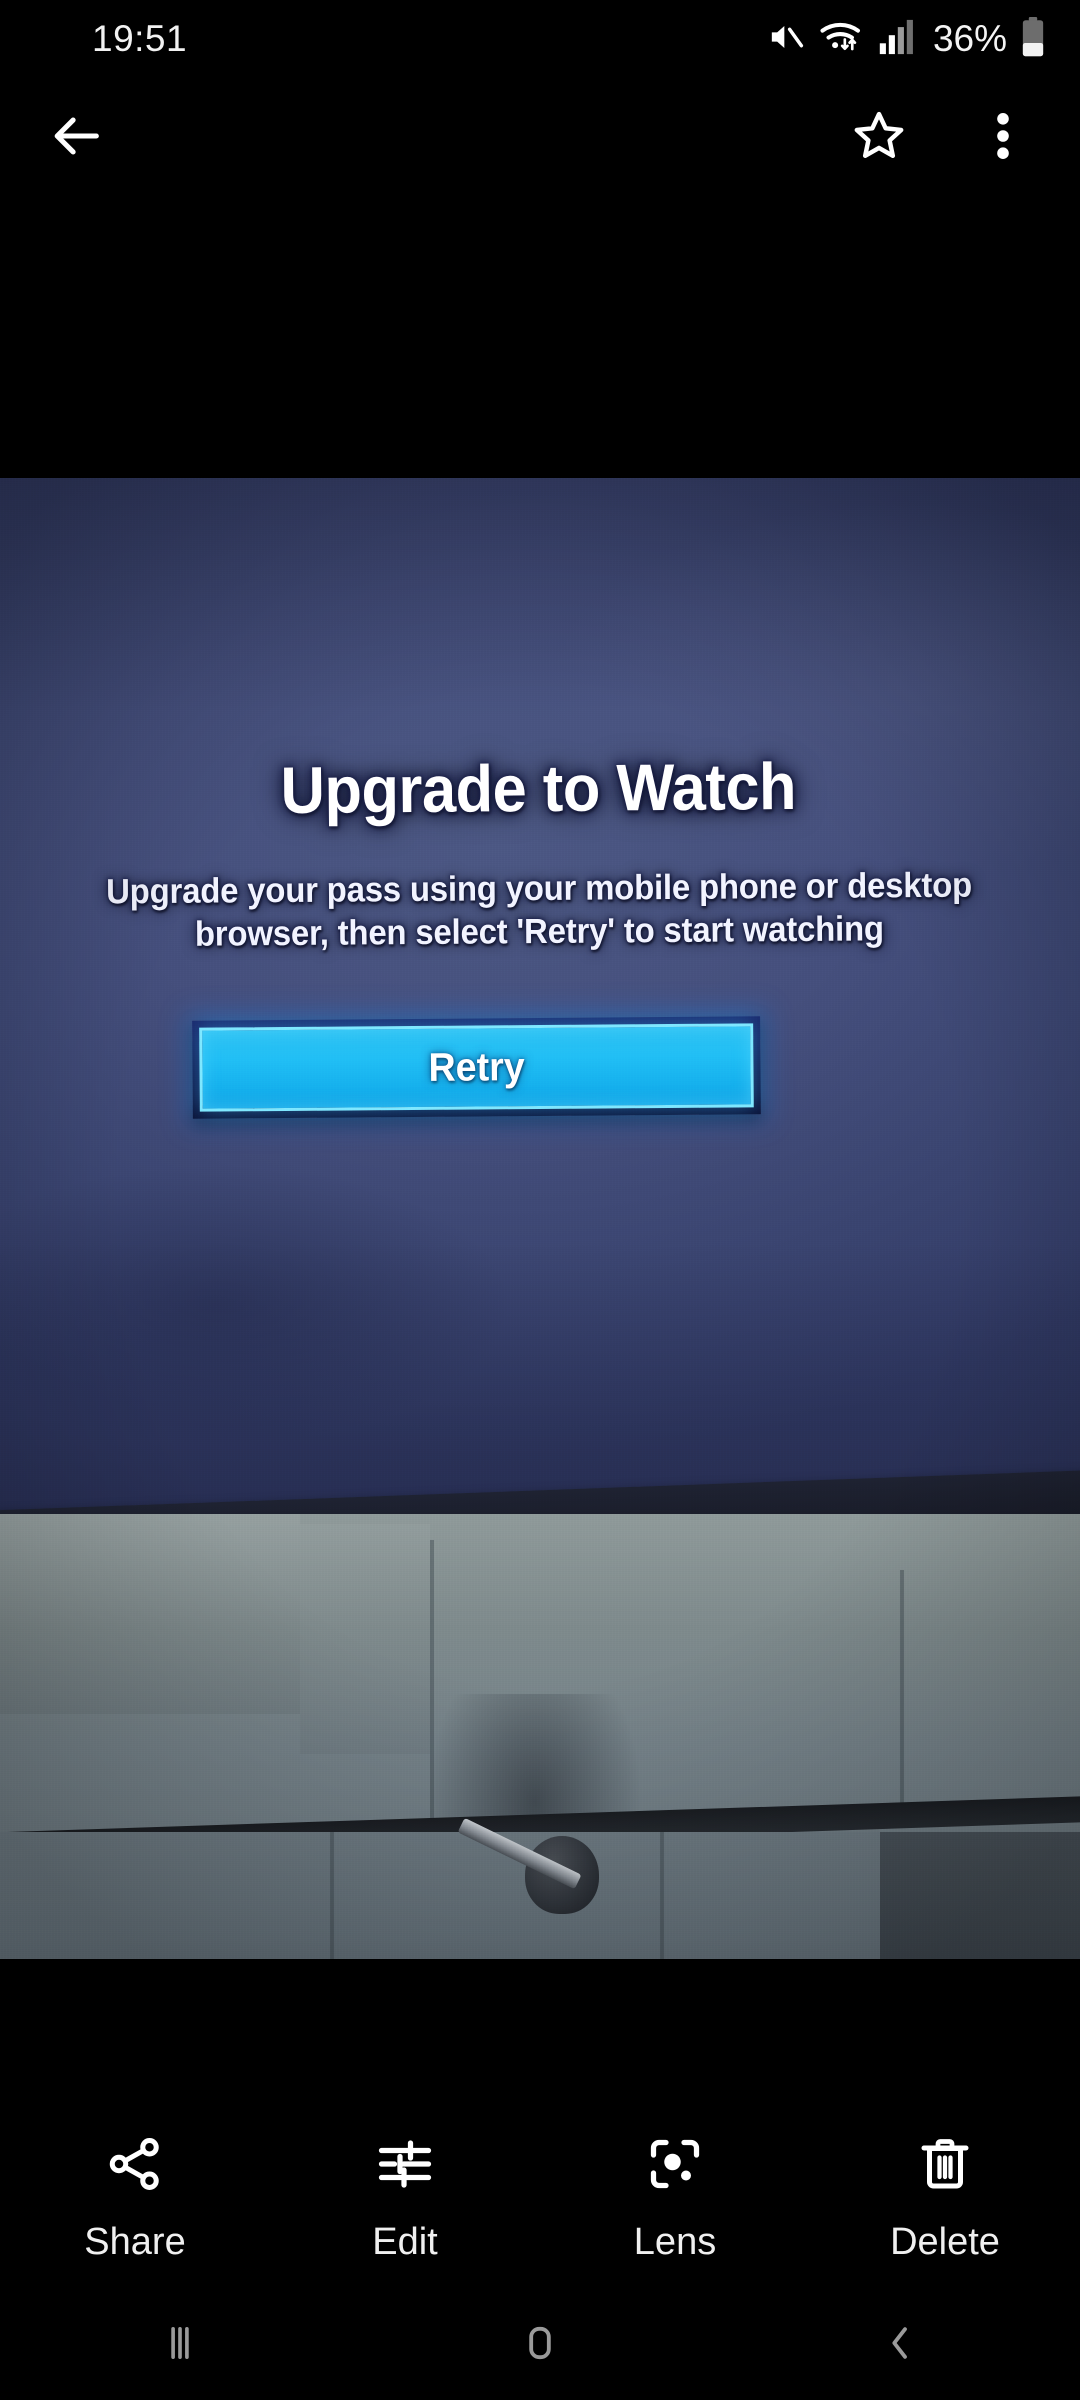 The image size is (1080, 2400). I want to click on back-arrow-icon, so click(77, 138).